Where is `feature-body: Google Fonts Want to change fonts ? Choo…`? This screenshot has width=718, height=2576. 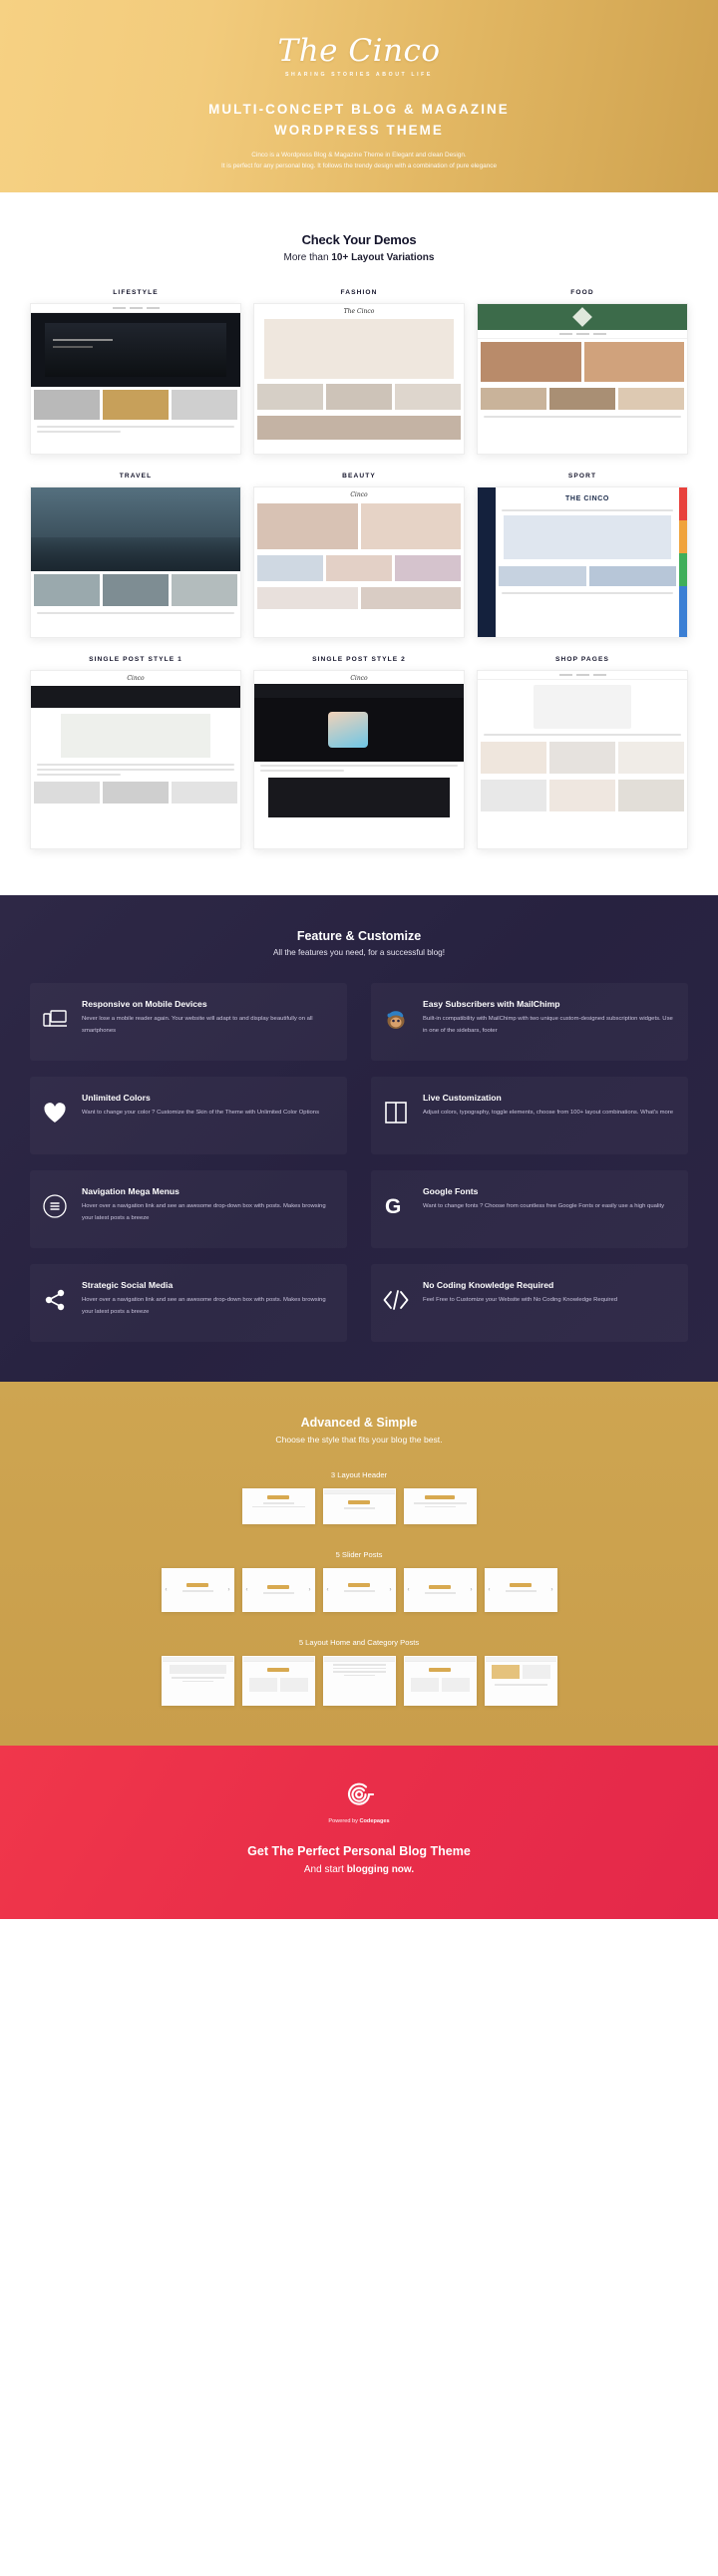 feature-body: Google Fonts Want to change fonts ? Choo… is located at coordinates (543, 1198).